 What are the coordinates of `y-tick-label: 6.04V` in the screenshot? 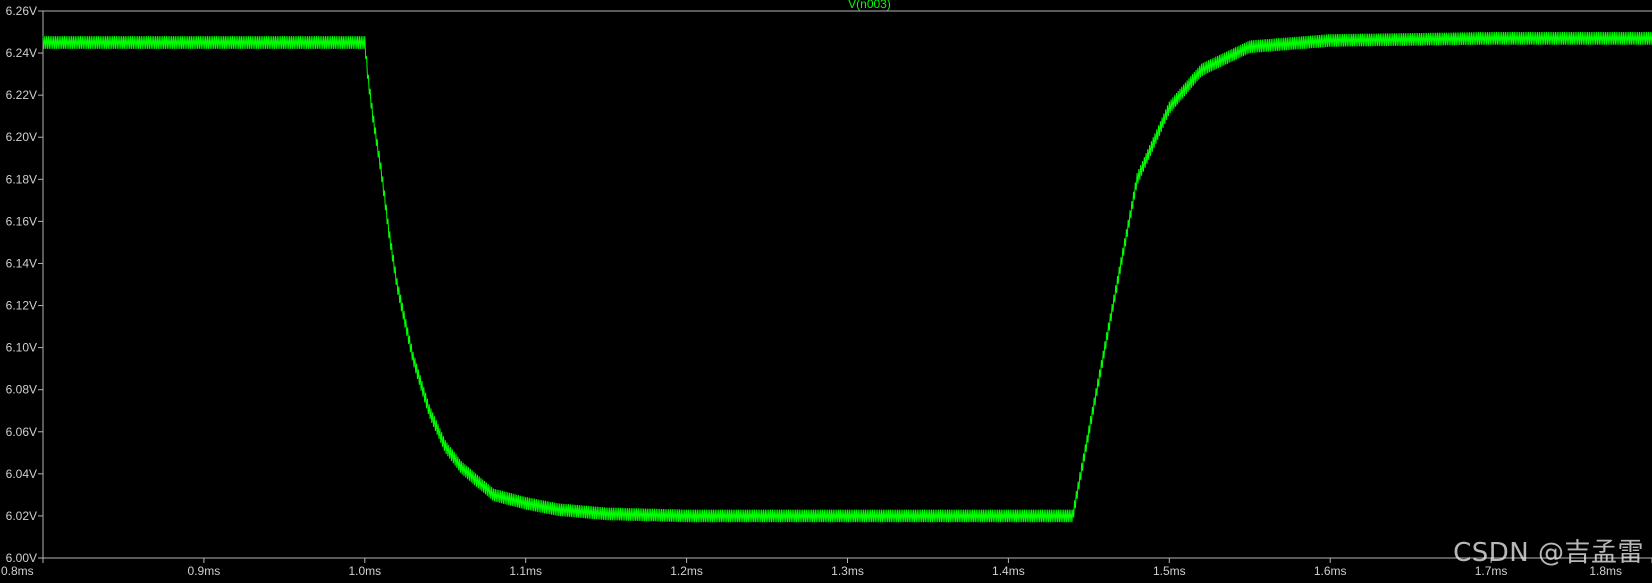 It's located at (21, 474).